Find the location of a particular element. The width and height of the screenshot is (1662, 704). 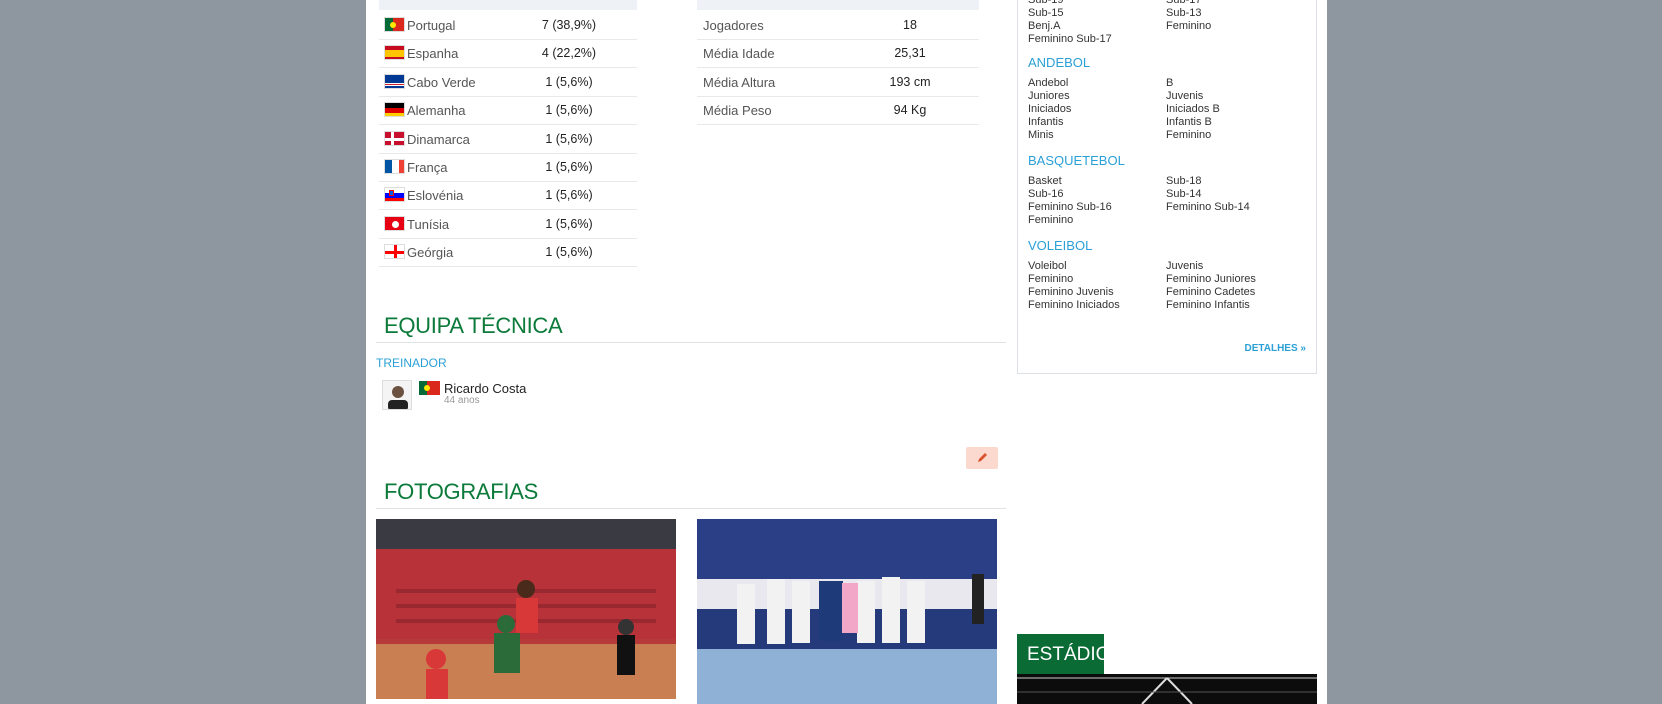

team-link: Feminino Infantis is located at coordinates (1208, 305).